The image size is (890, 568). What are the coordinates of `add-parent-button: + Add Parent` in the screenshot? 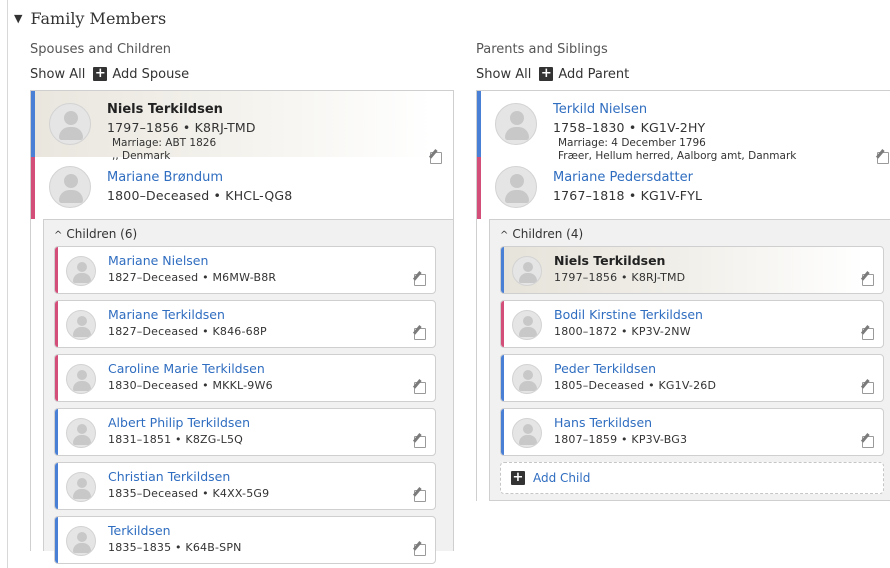 It's located at (584, 74).